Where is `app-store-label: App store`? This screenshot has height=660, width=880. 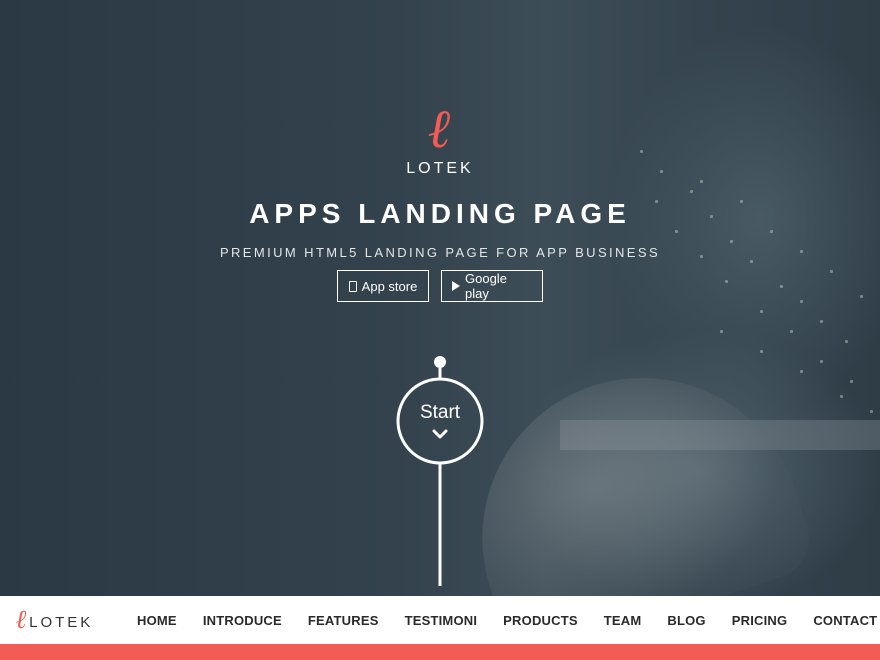
app-store-label: App store is located at coordinates (389, 286).